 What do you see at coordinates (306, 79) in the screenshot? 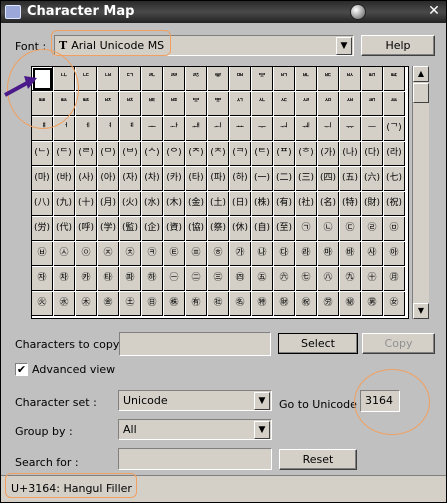
I see `character-cell: ᄟ` at bounding box center [306, 79].